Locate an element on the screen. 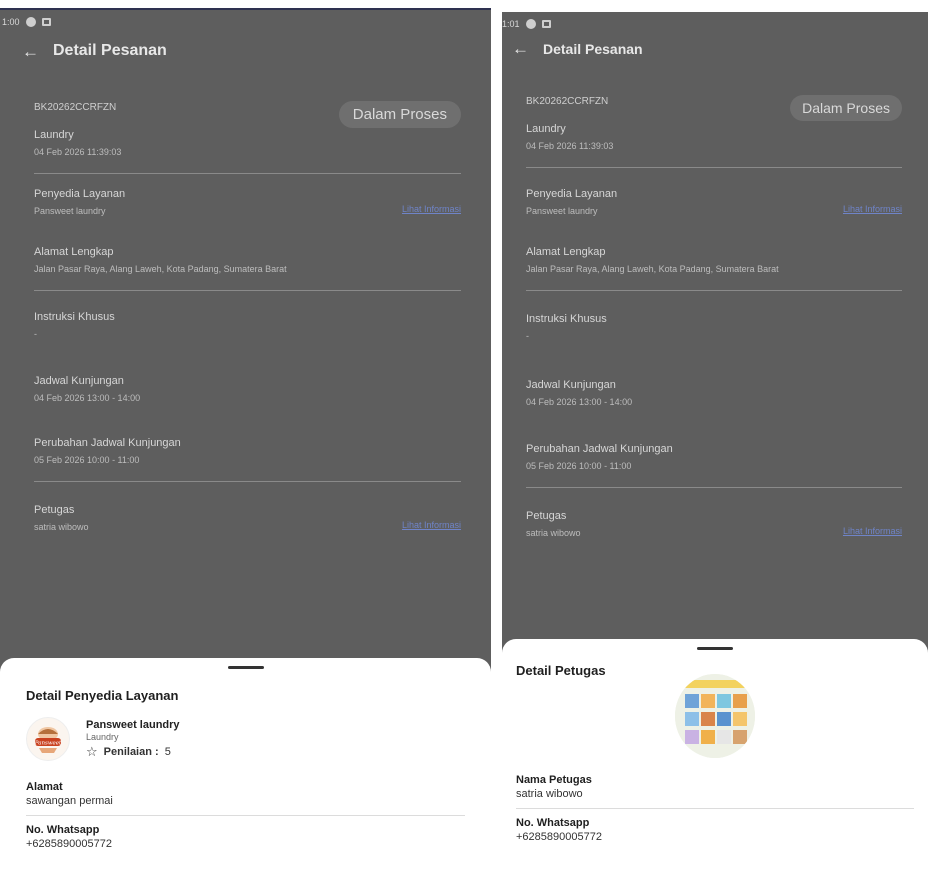  status-time: 1:00 is located at coordinates (11, 22).